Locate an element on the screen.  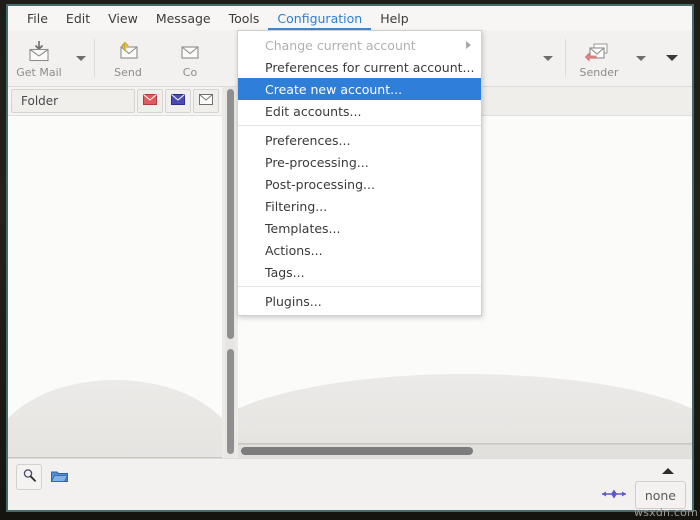
none-button: none is located at coordinates (660, 495).